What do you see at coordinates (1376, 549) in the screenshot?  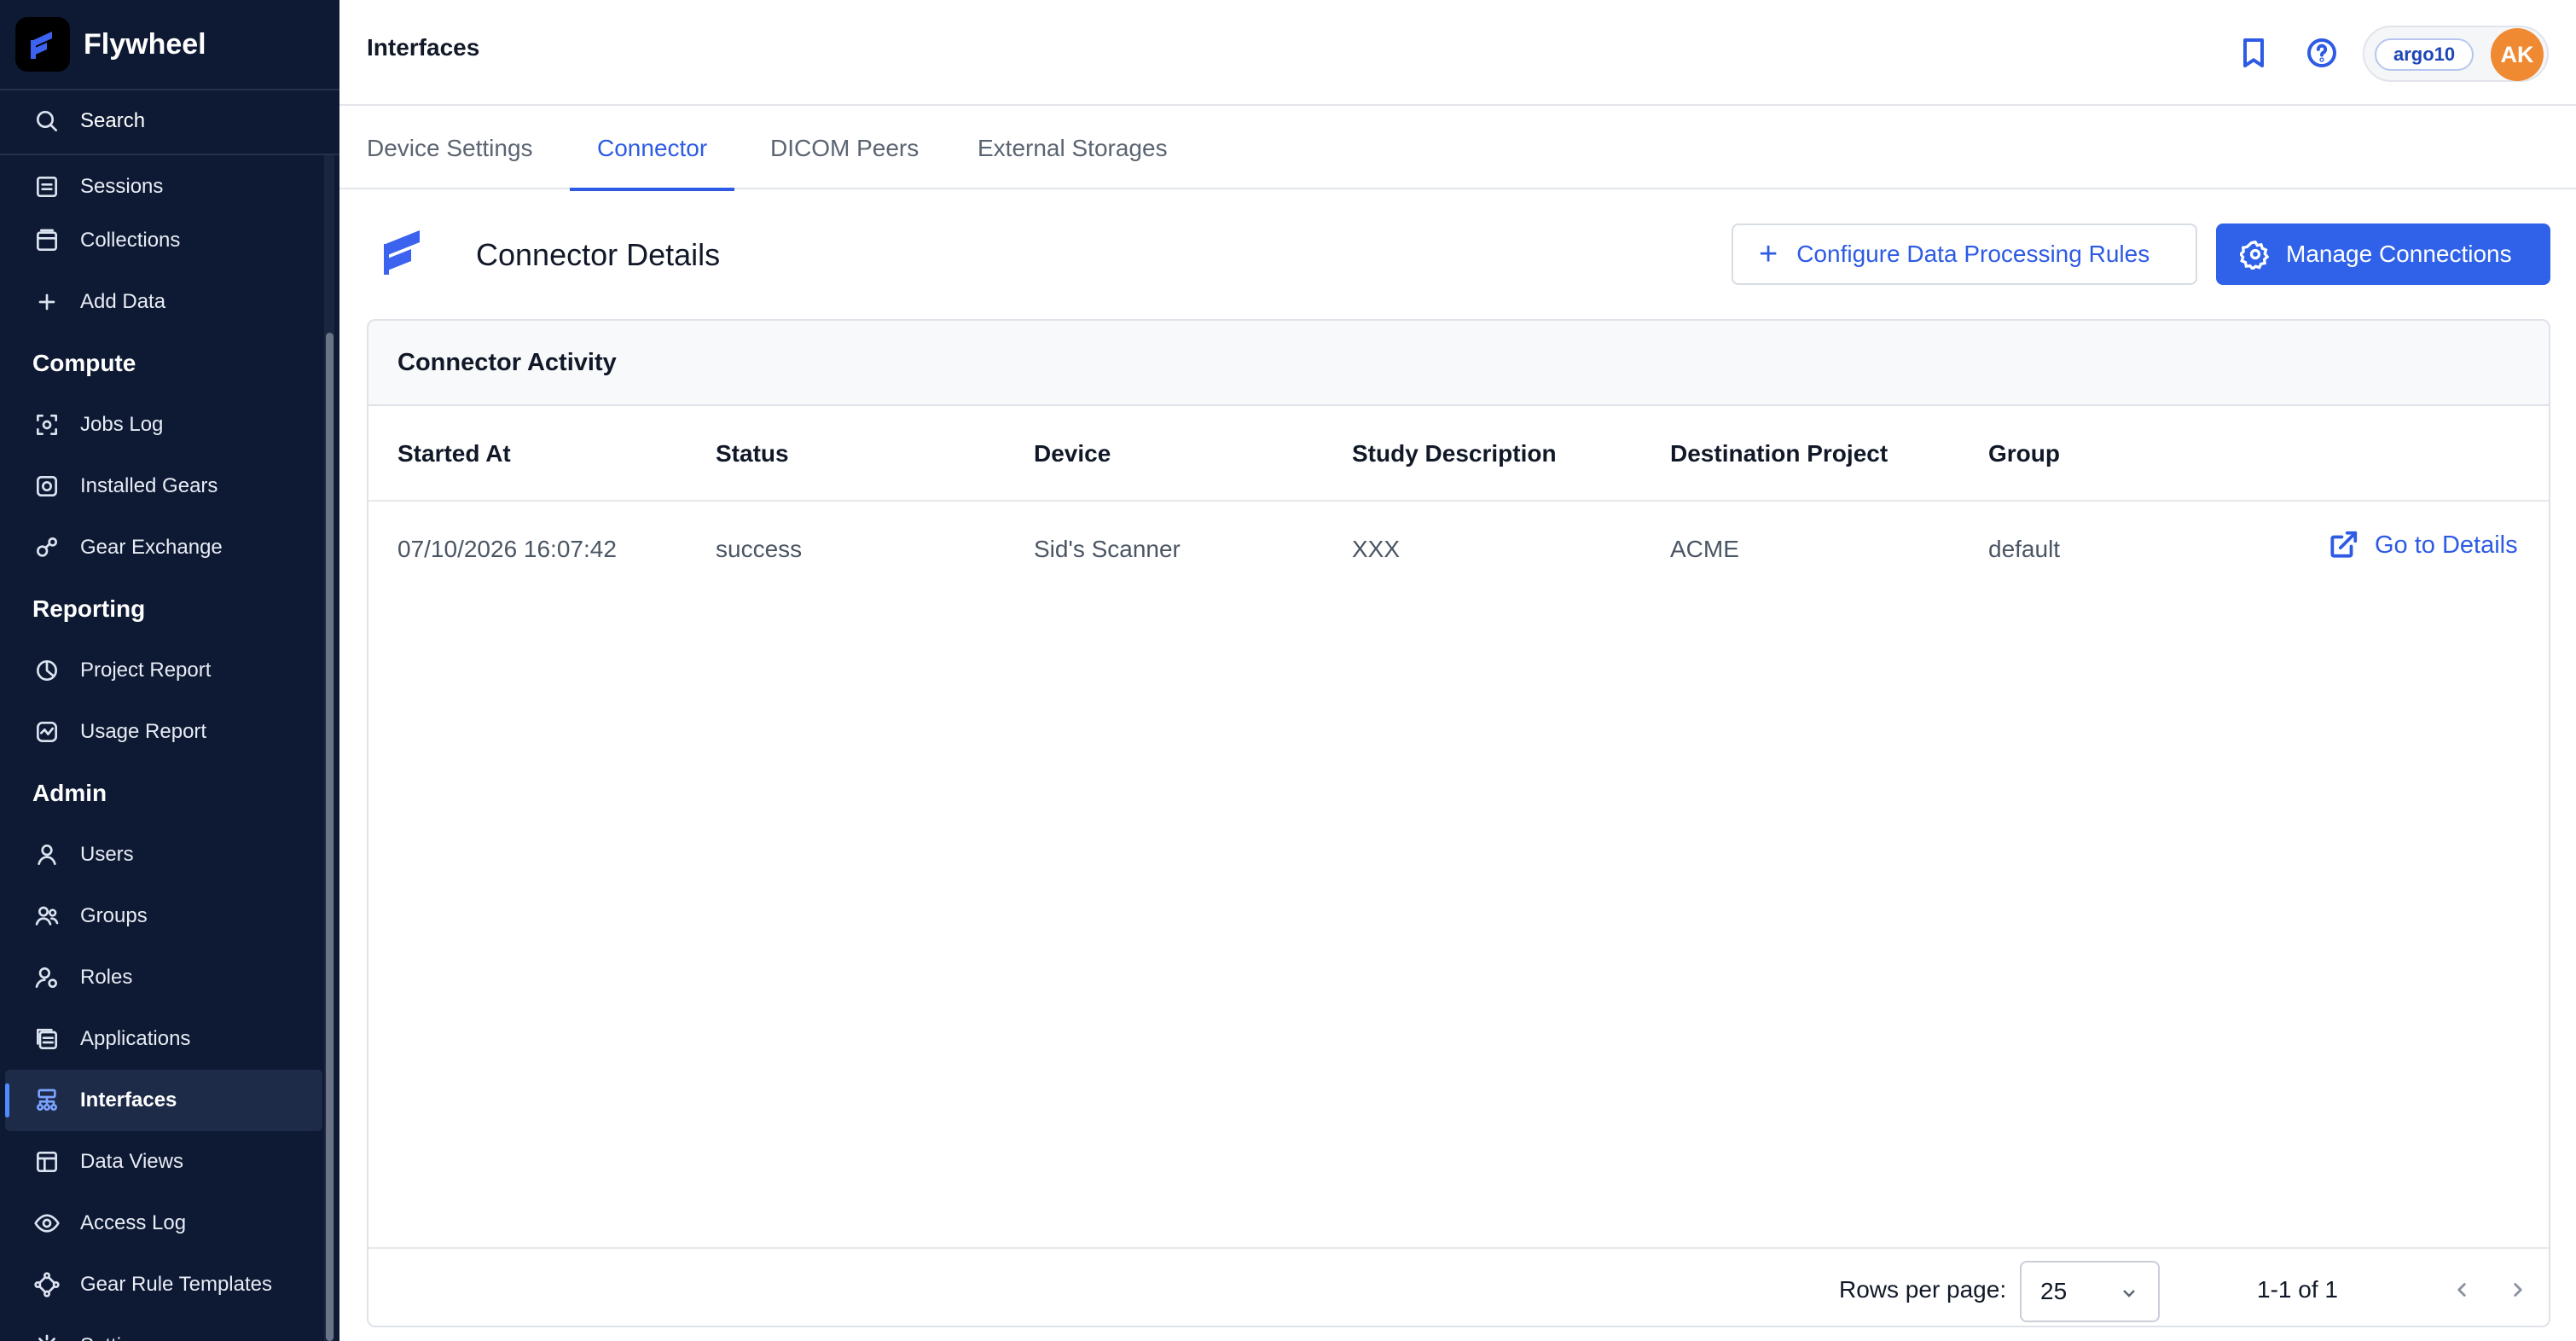 I see `cell-study-description: XXX` at bounding box center [1376, 549].